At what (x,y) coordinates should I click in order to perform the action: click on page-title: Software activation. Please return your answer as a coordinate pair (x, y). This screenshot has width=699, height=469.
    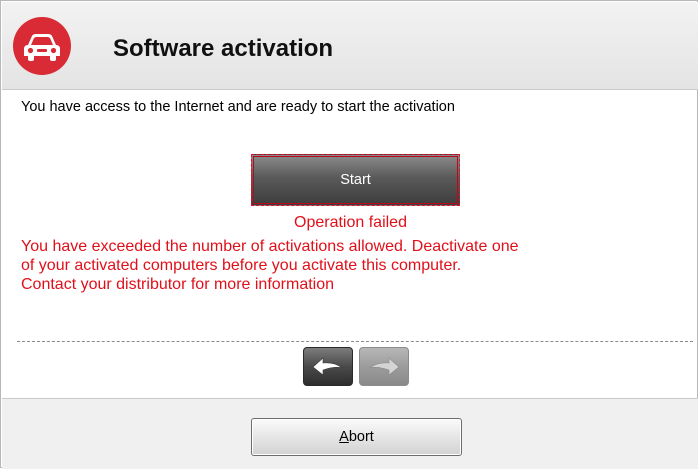
    Looking at the image, I should click on (223, 48).